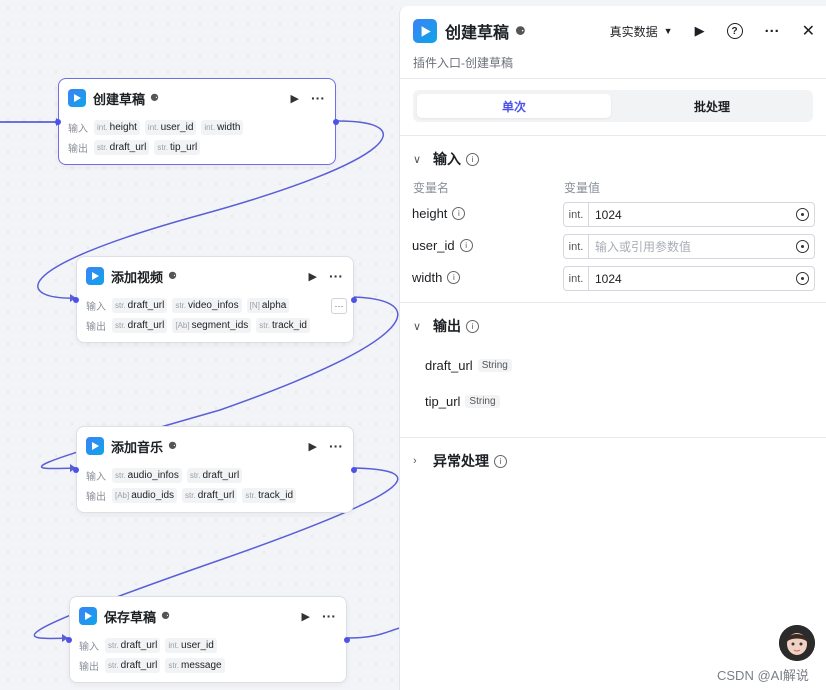 The width and height of the screenshot is (826, 690). Describe the element at coordinates (514, 106) in the screenshot. I see `tab-single: 单次` at that location.